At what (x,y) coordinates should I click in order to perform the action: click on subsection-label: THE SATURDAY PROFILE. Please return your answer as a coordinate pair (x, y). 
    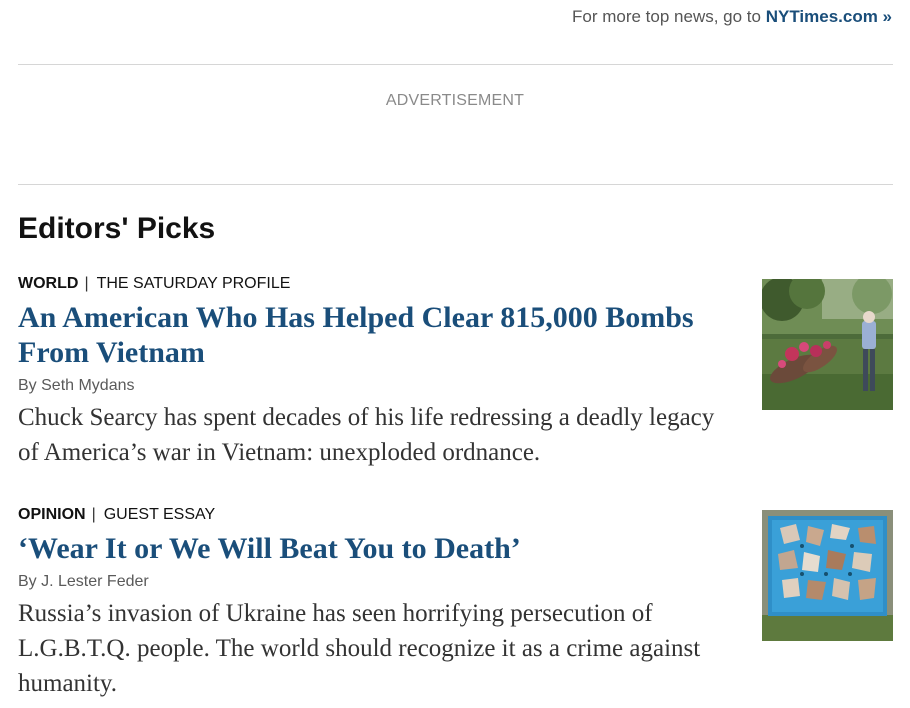
    Looking at the image, I should click on (193, 283).